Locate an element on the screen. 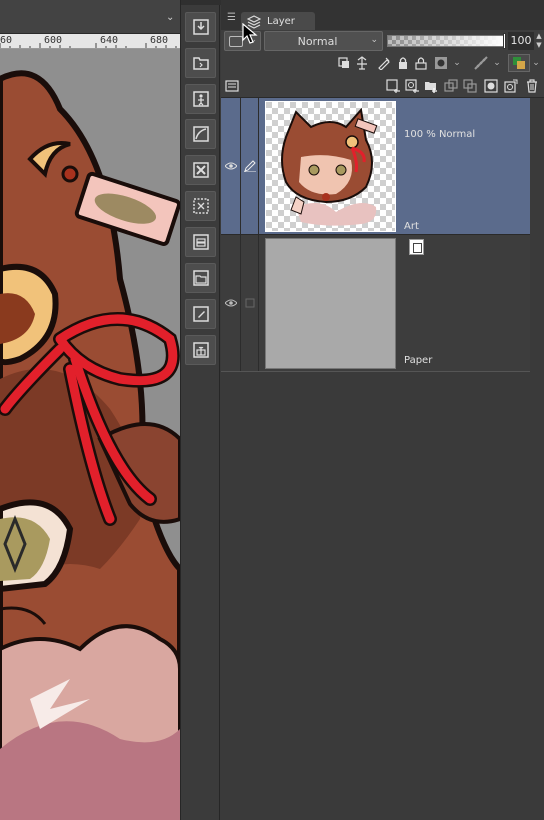  opacity-input: 100 is located at coordinates (521, 41).